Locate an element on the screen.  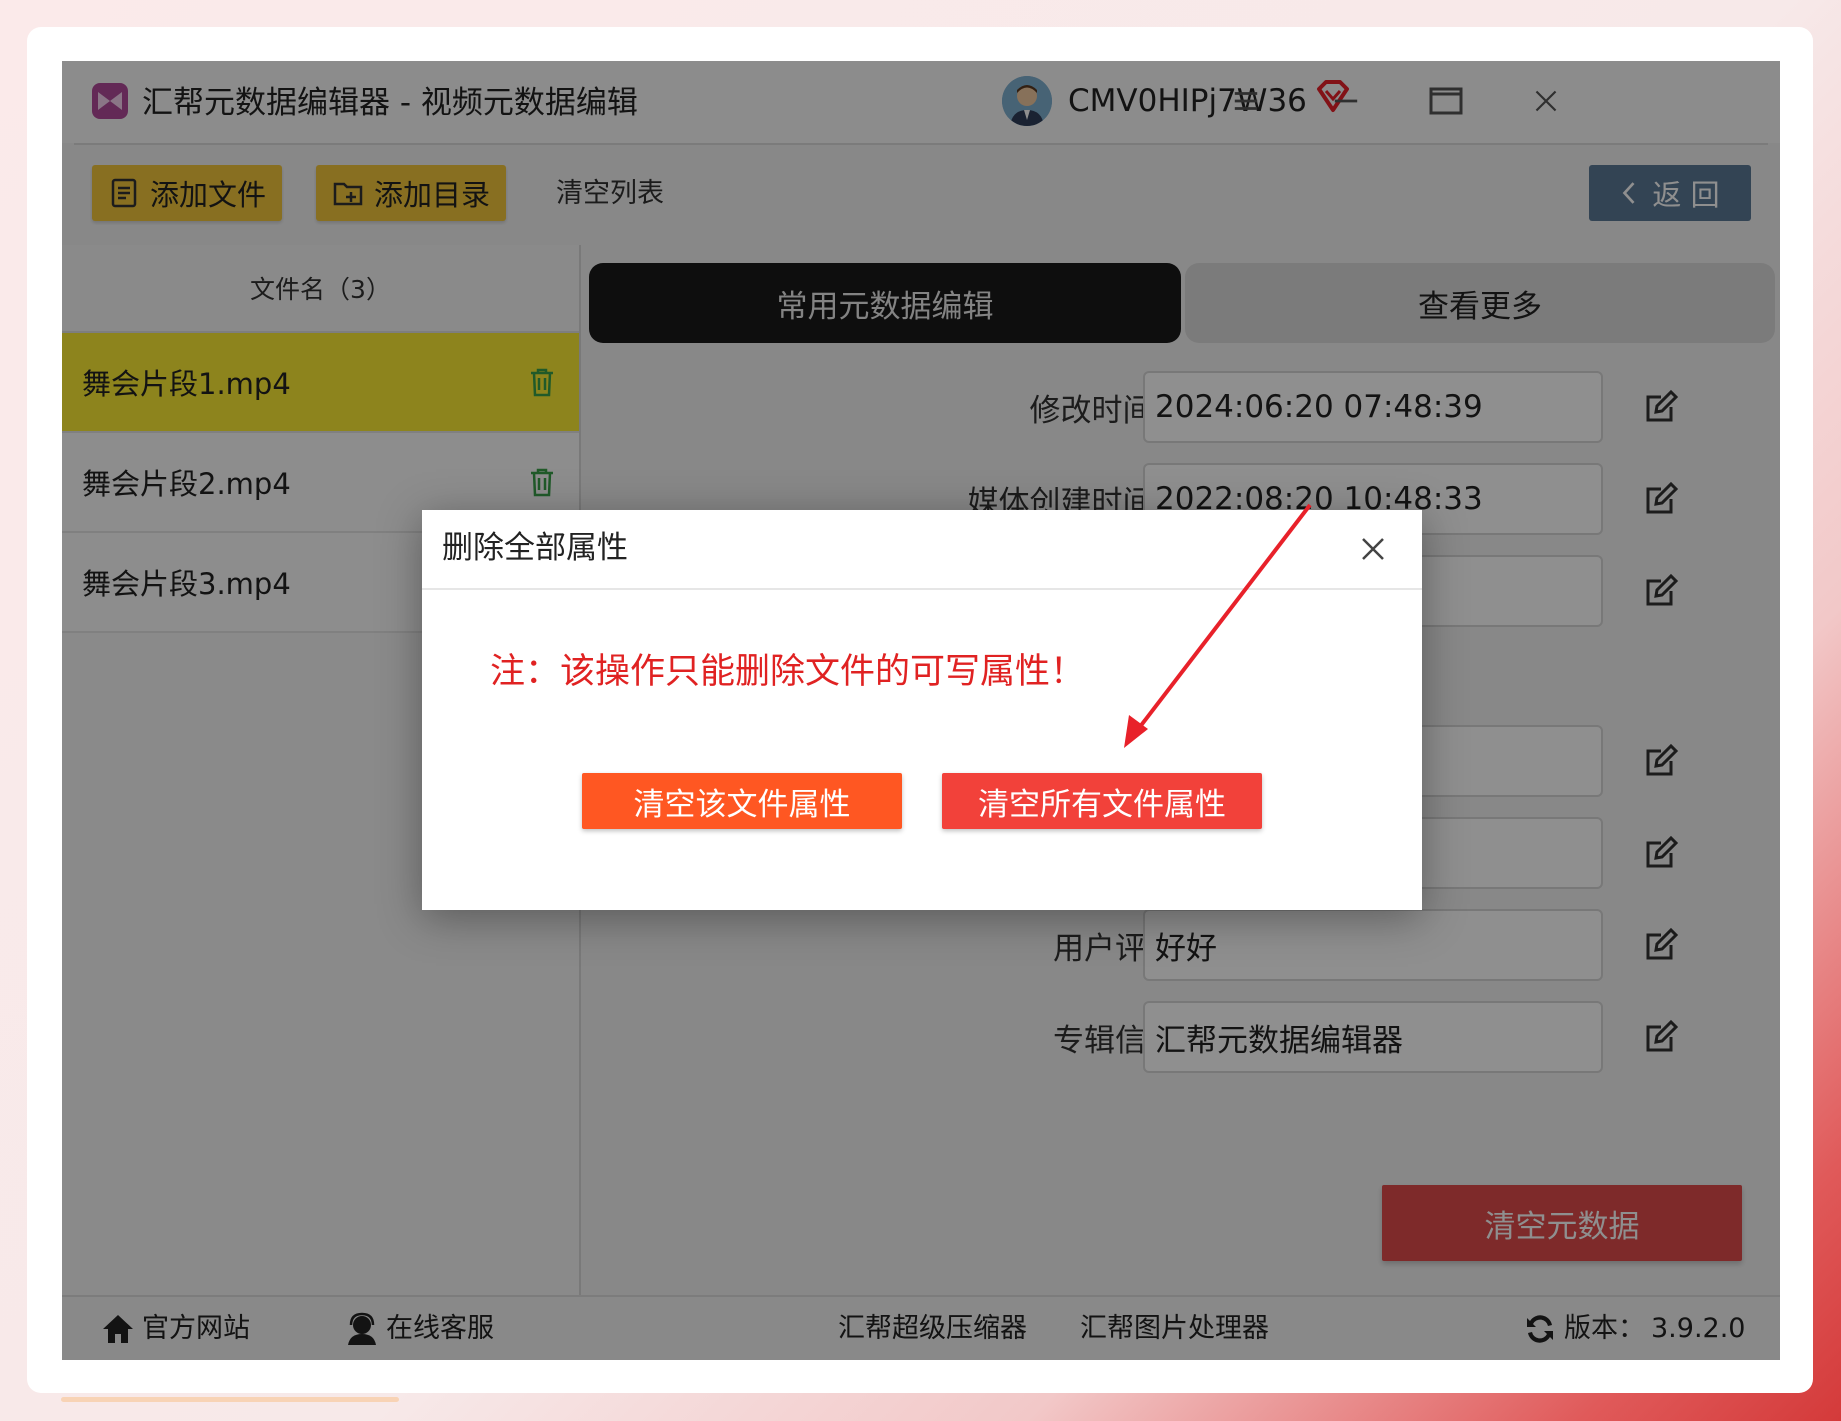
dialog-warning-note: 注：该操作只能删除文件的可写属性！ is located at coordinates (788, 672).